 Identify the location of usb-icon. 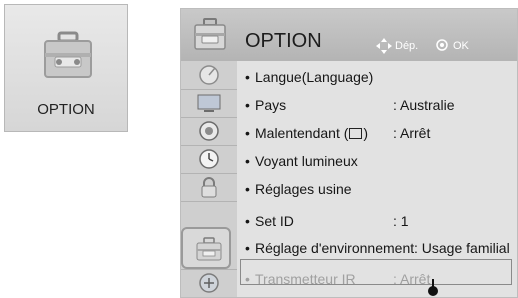
(209, 283).